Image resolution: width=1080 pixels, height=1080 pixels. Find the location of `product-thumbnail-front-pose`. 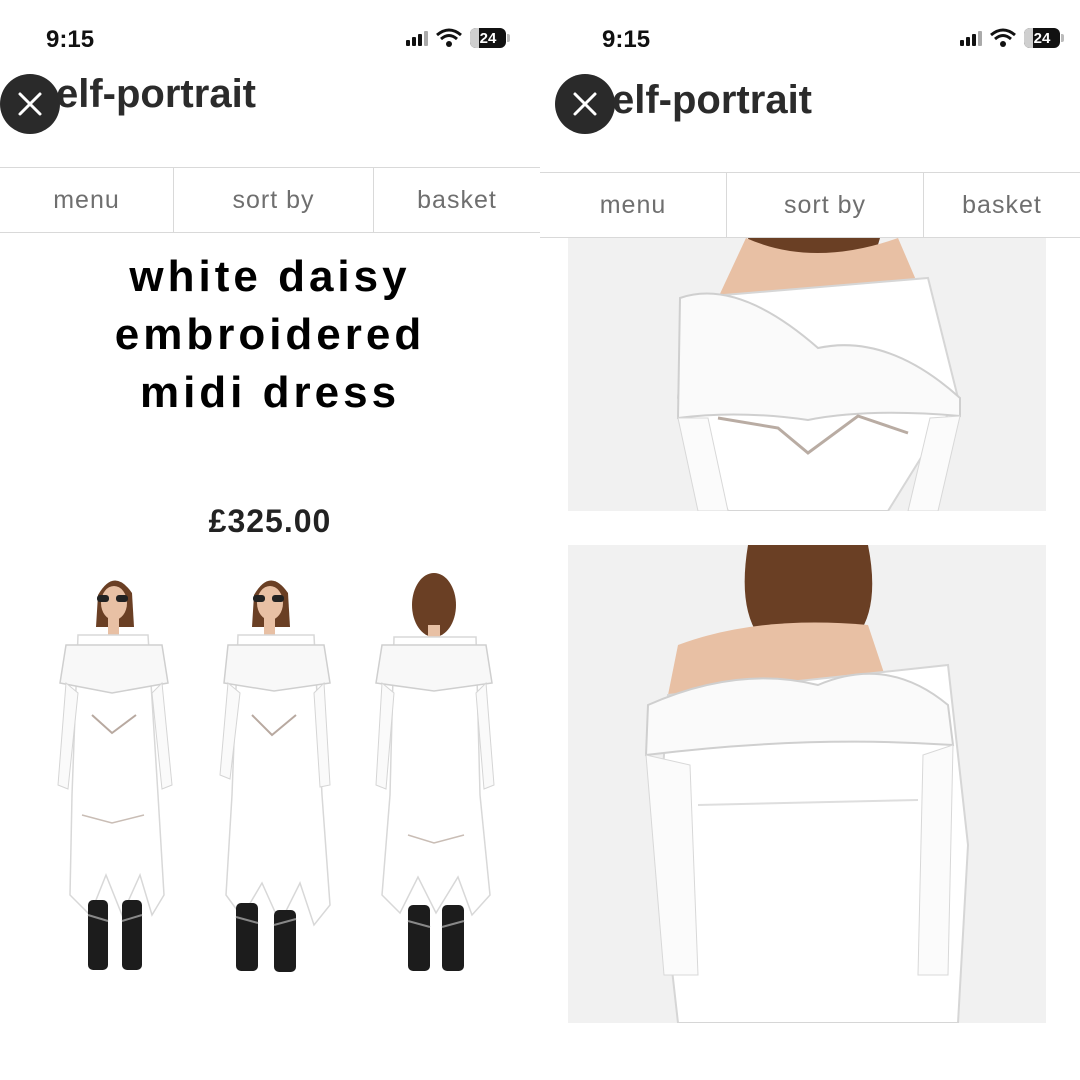

product-thumbnail-front-pose is located at coordinates (283, 772).